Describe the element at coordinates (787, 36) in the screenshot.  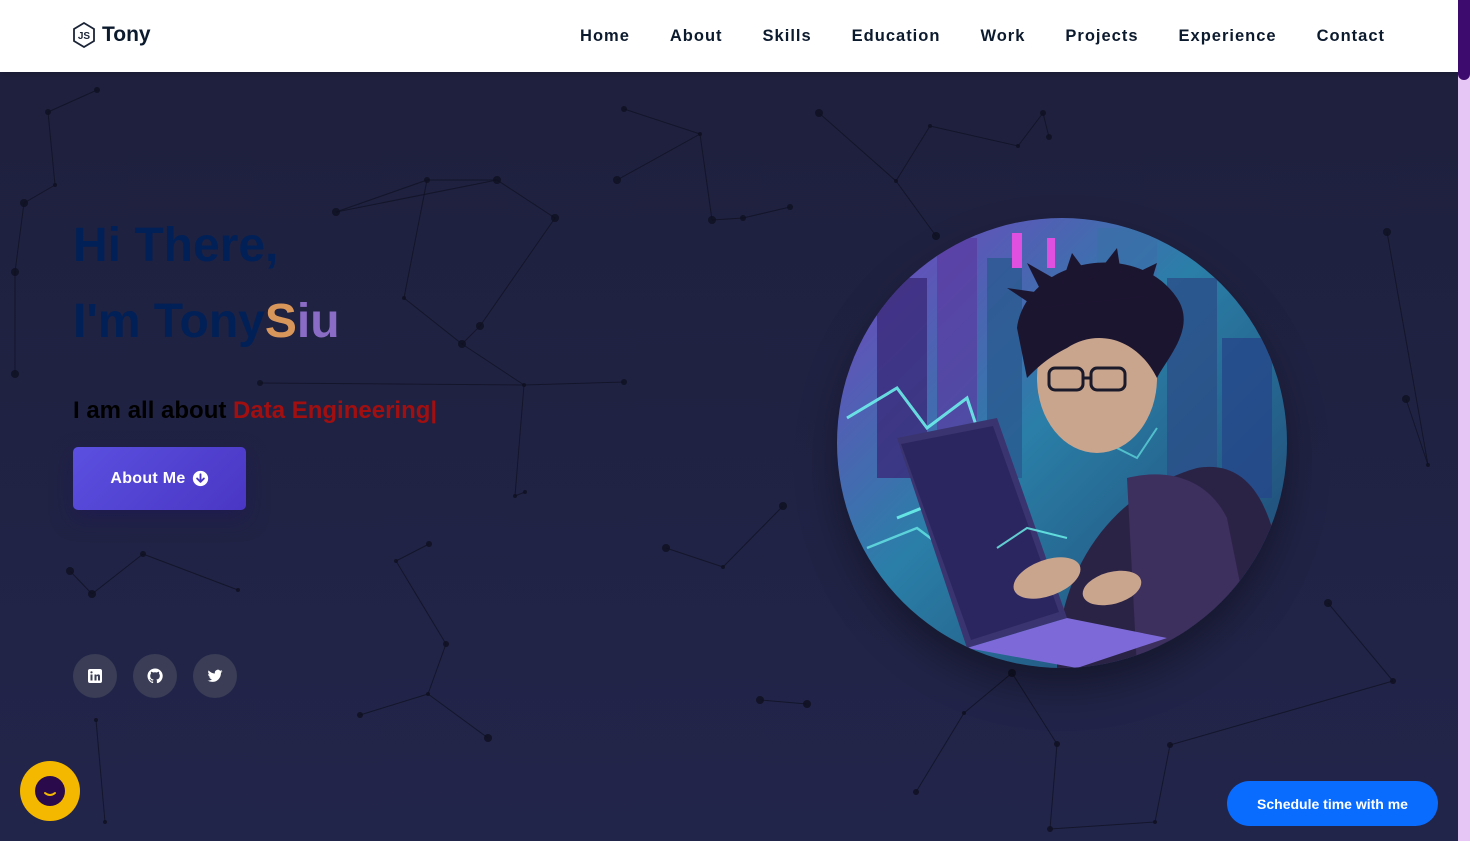
I see `nav-item-skills: Skills` at that location.